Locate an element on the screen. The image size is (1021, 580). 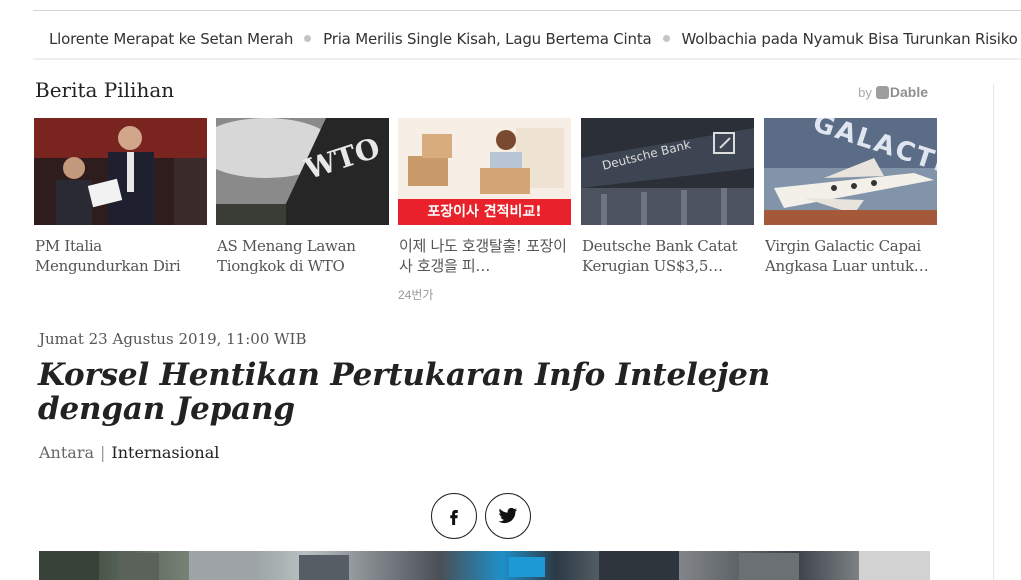
city-street-photo is located at coordinates (484, 565).